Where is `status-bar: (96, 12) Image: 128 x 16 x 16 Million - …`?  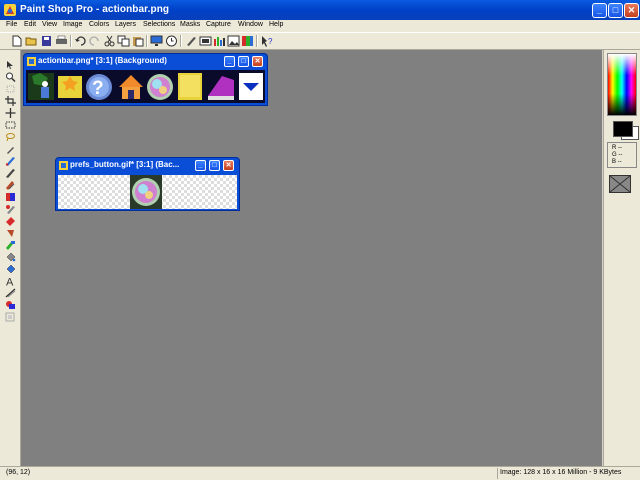
status-bar: (96, 12) Image: 128 x 16 x 16 Million - … is located at coordinates (320, 473).